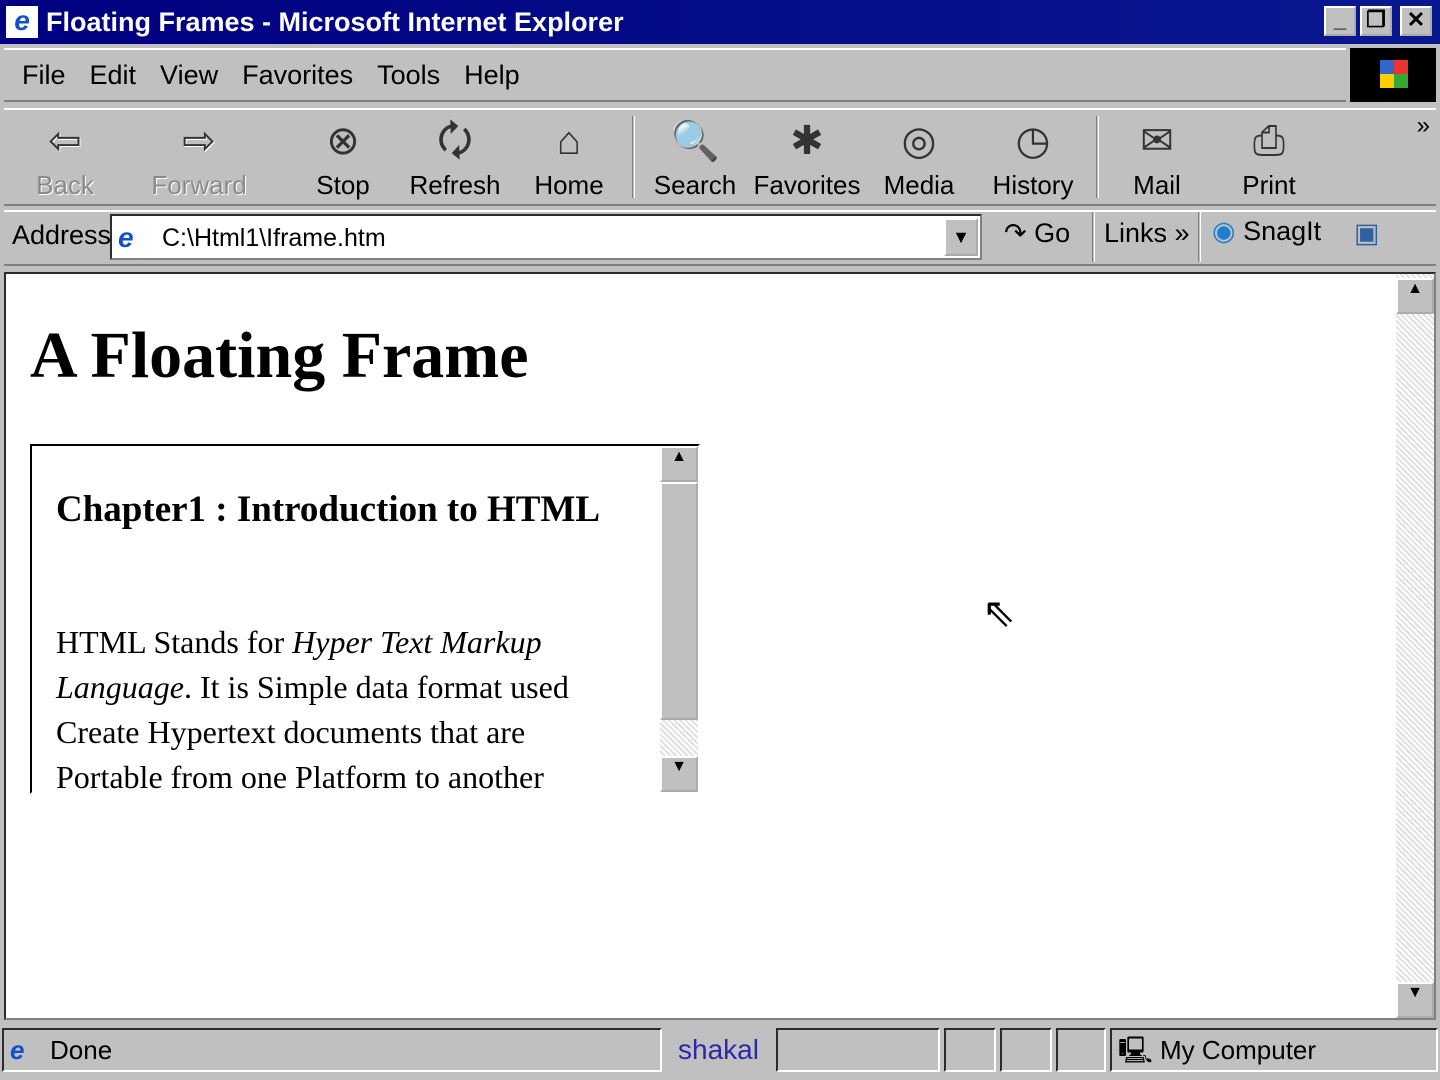 The image size is (1440, 1080). Describe the element at coordinates (1269, 141) in the screenshot. I see `print-icon: ⎙` at that location.